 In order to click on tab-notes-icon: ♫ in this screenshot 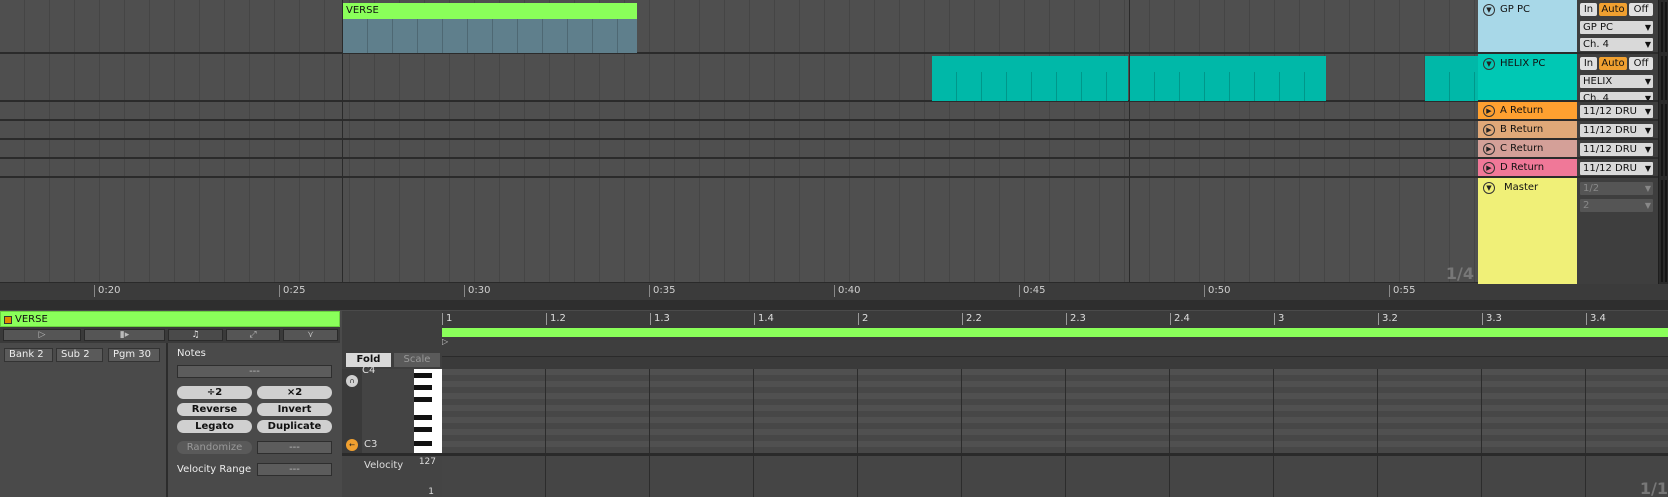, I will do `click(195, 335)`.